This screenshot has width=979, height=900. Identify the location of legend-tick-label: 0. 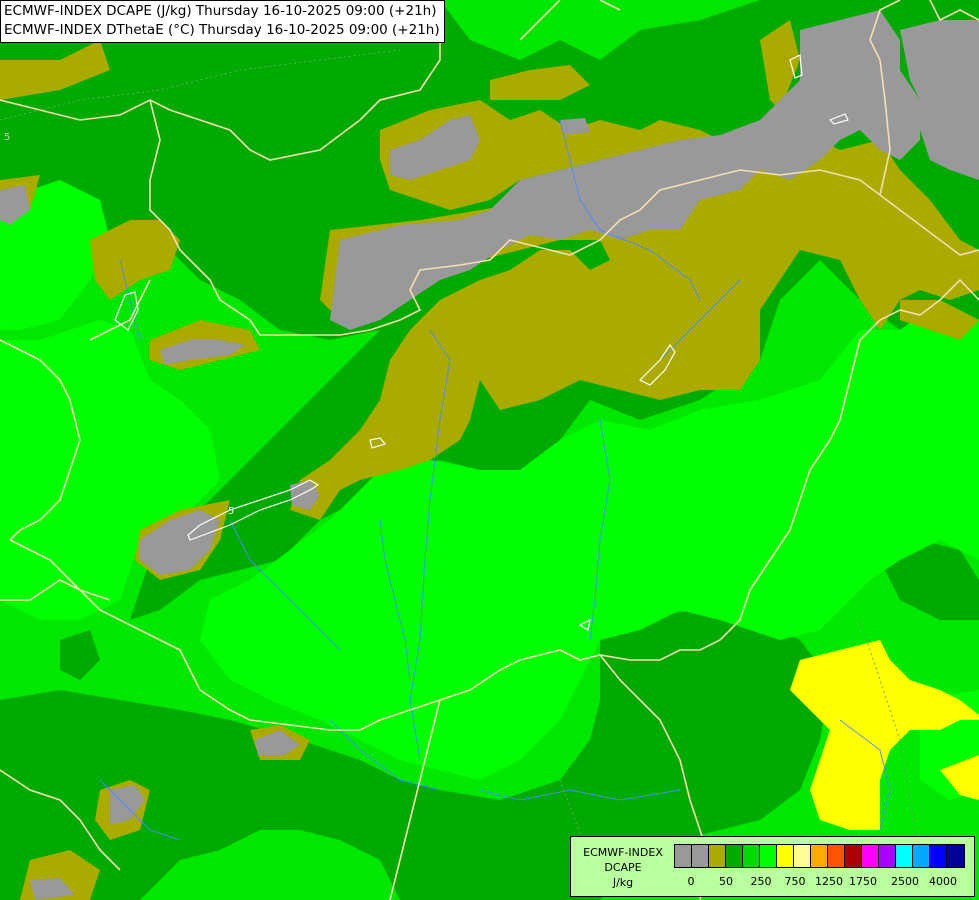
(691, 881).